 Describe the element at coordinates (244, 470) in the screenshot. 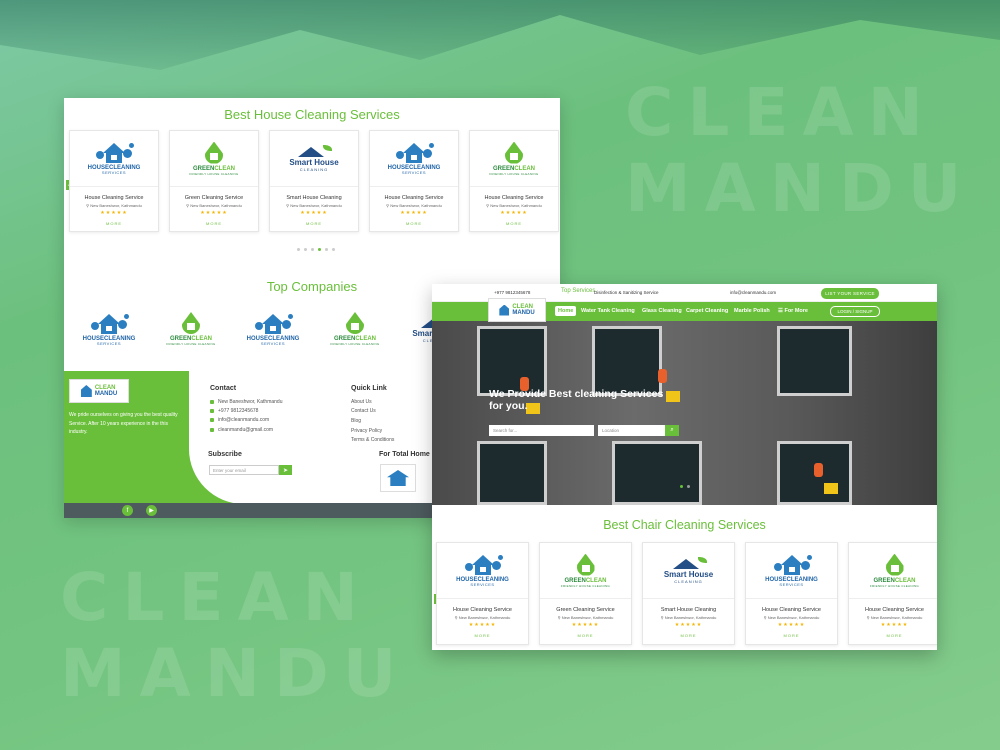

I see `subscribe-email-input: Enter your email` at that location.